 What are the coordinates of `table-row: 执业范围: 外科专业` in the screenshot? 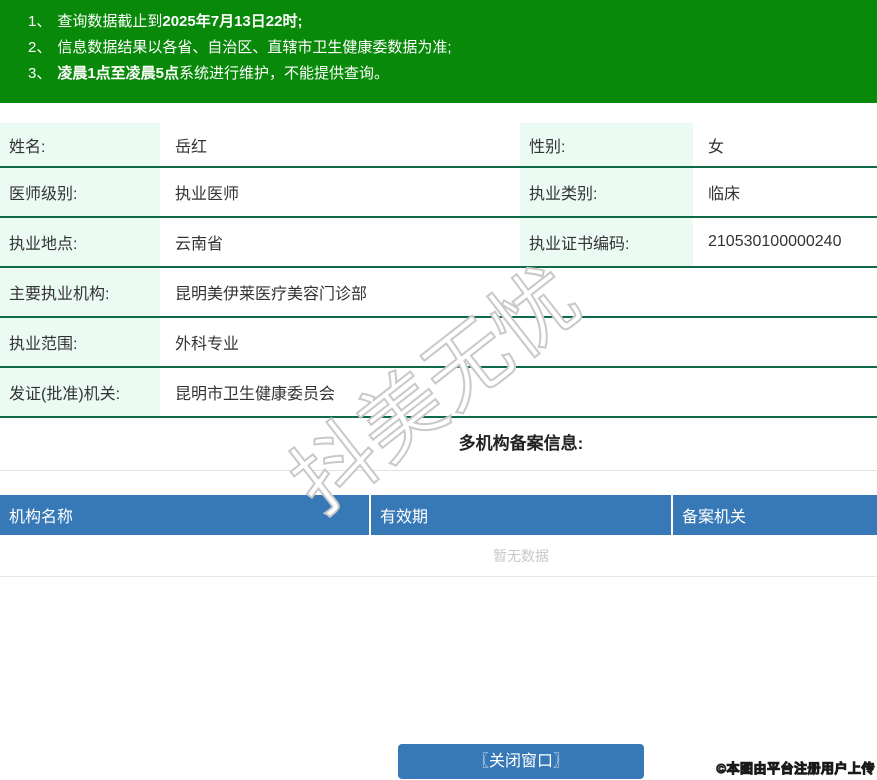 It's located at (438, 342).